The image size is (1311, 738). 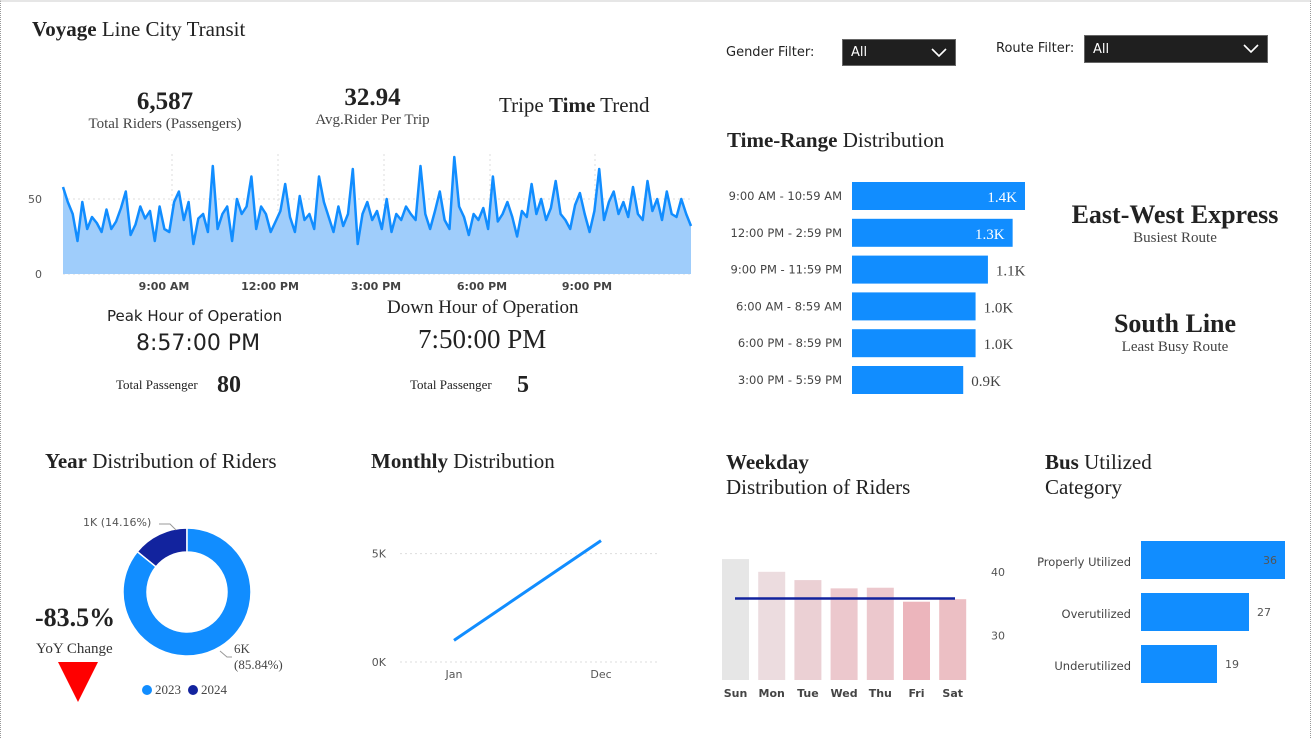 I want to click on slice-label-2023-pct: (85.84%), so click(x=258, y=664).